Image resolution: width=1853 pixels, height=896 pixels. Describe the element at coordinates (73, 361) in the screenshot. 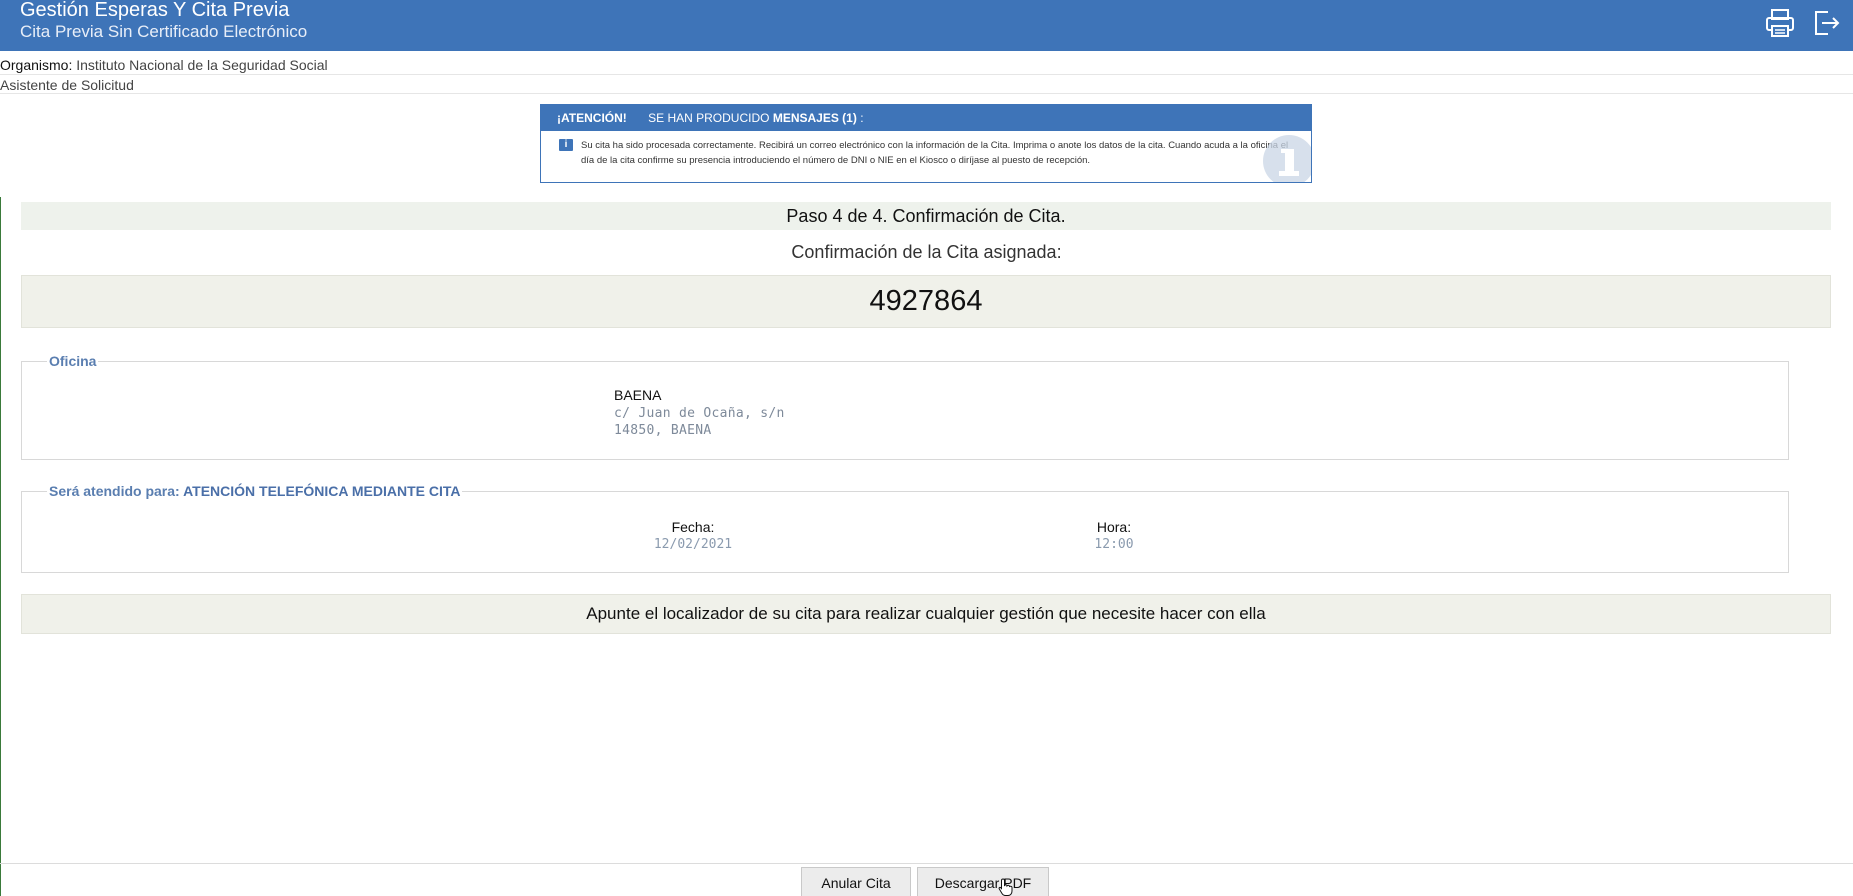

I see `oficina-legend: Oficina` at that location.